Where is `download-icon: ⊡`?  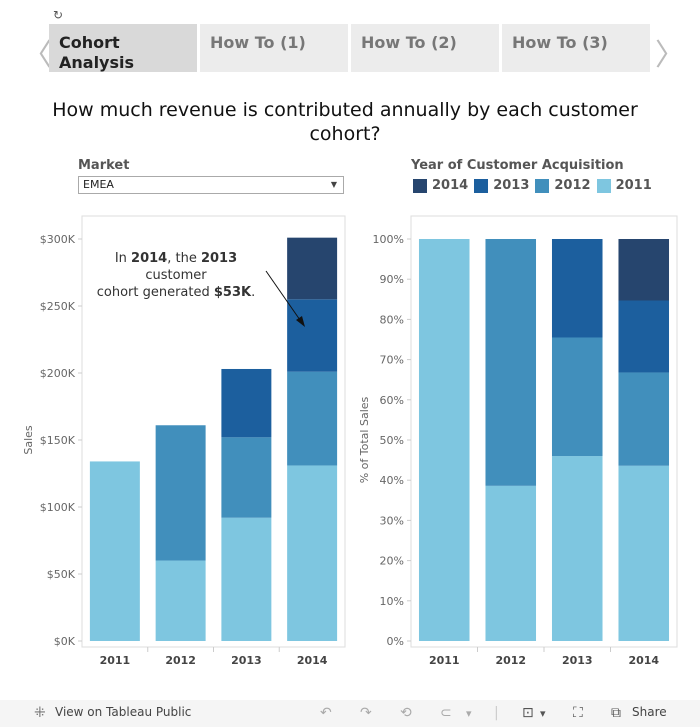 download-icon: ⊡ is located at coordinates (528, 713).